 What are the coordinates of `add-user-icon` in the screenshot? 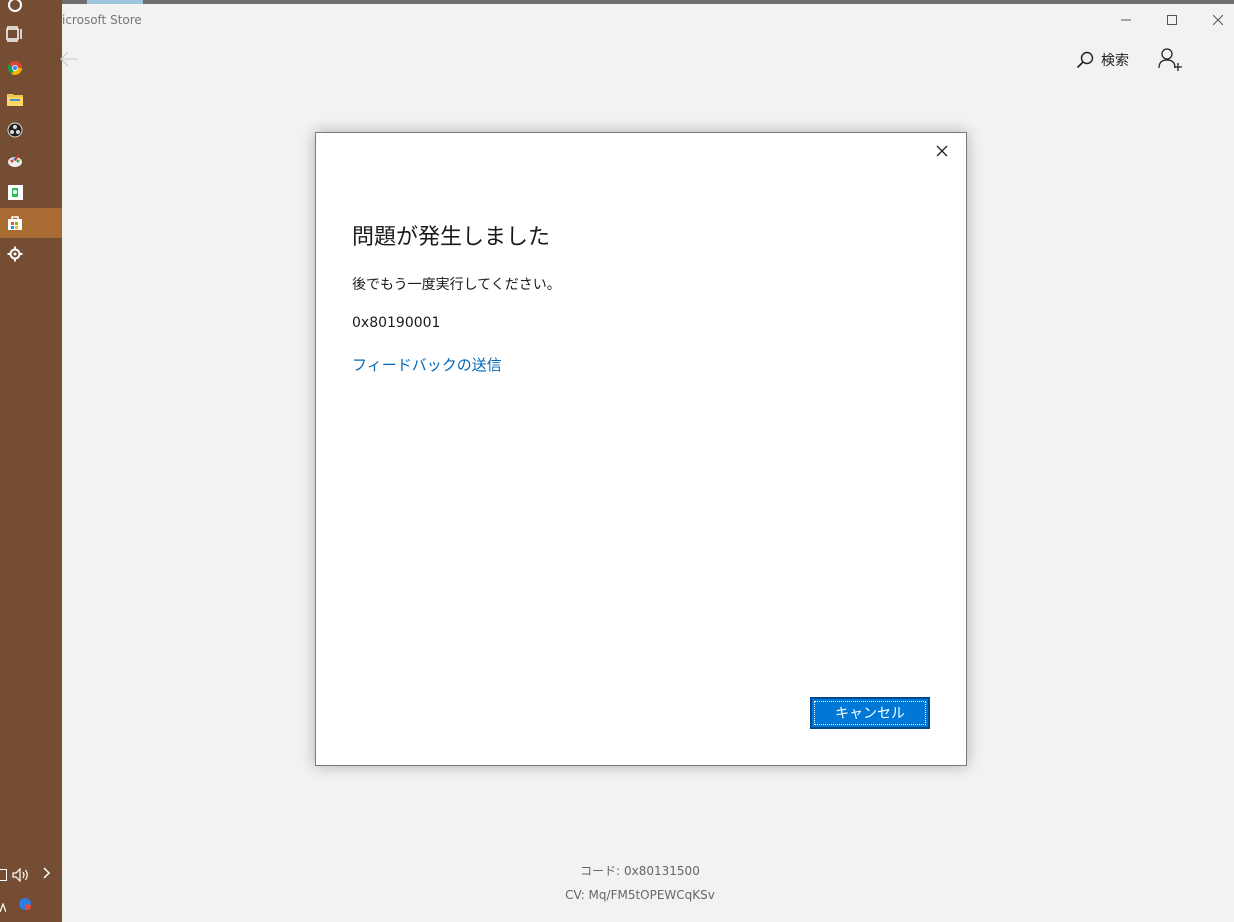 It's located at (1170, 59).